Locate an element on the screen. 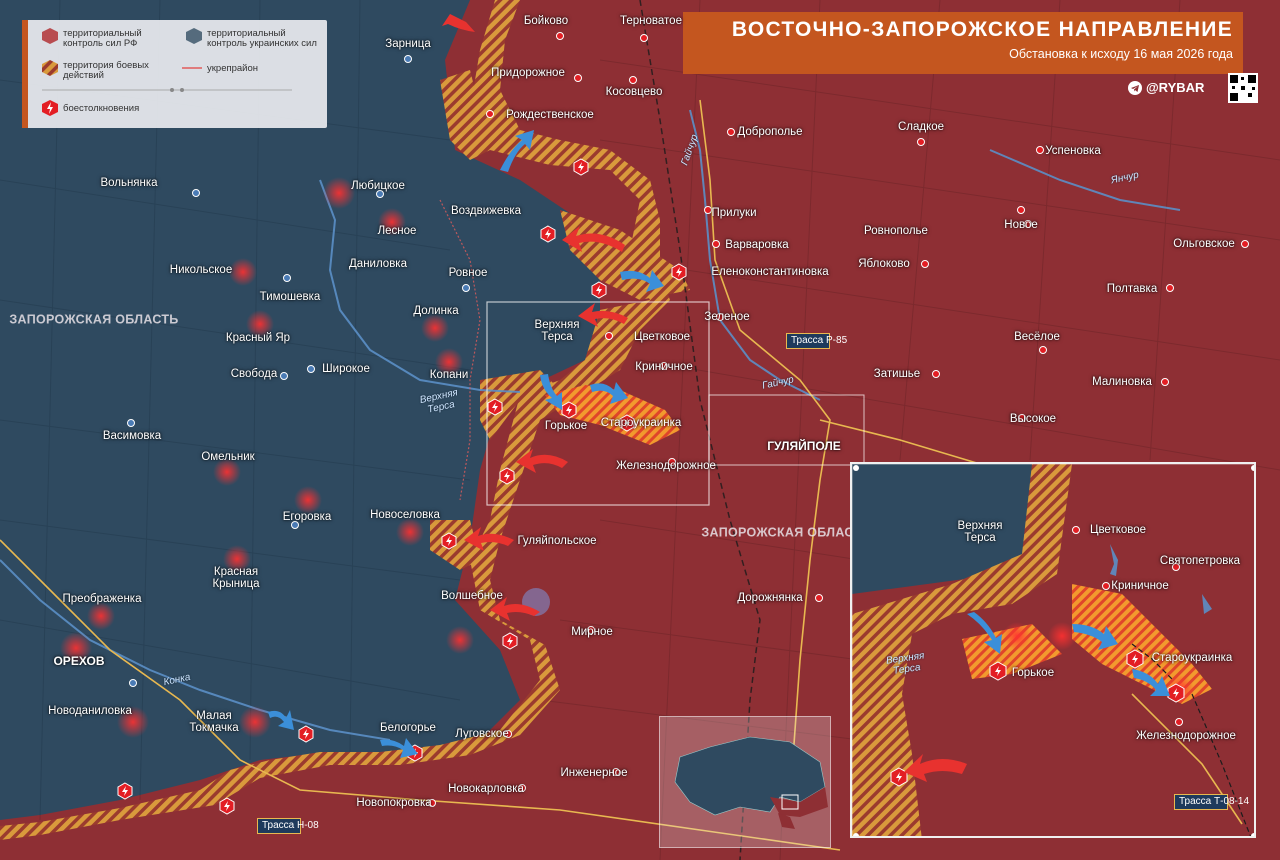 The width and height of the screenshot is (1280, 860). ua-control-swatch is located at coordinates (194, 36).